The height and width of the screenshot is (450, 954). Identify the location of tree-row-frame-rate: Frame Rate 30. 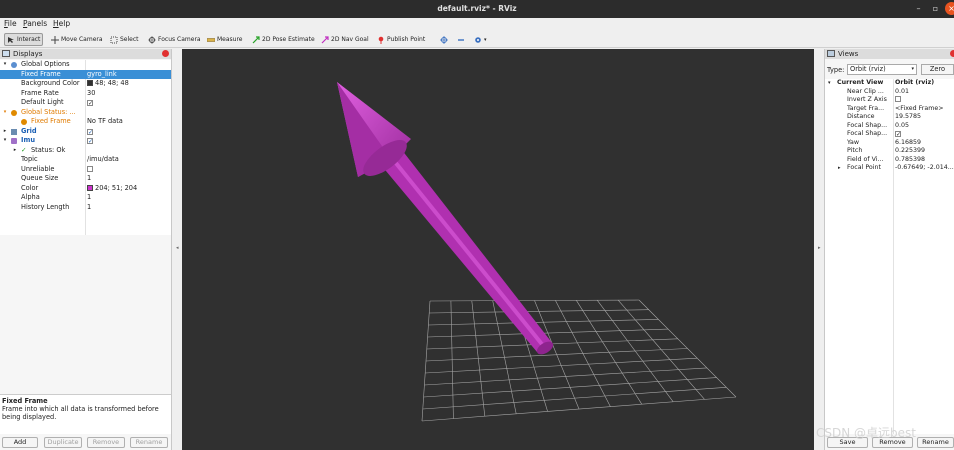
(85, 94).